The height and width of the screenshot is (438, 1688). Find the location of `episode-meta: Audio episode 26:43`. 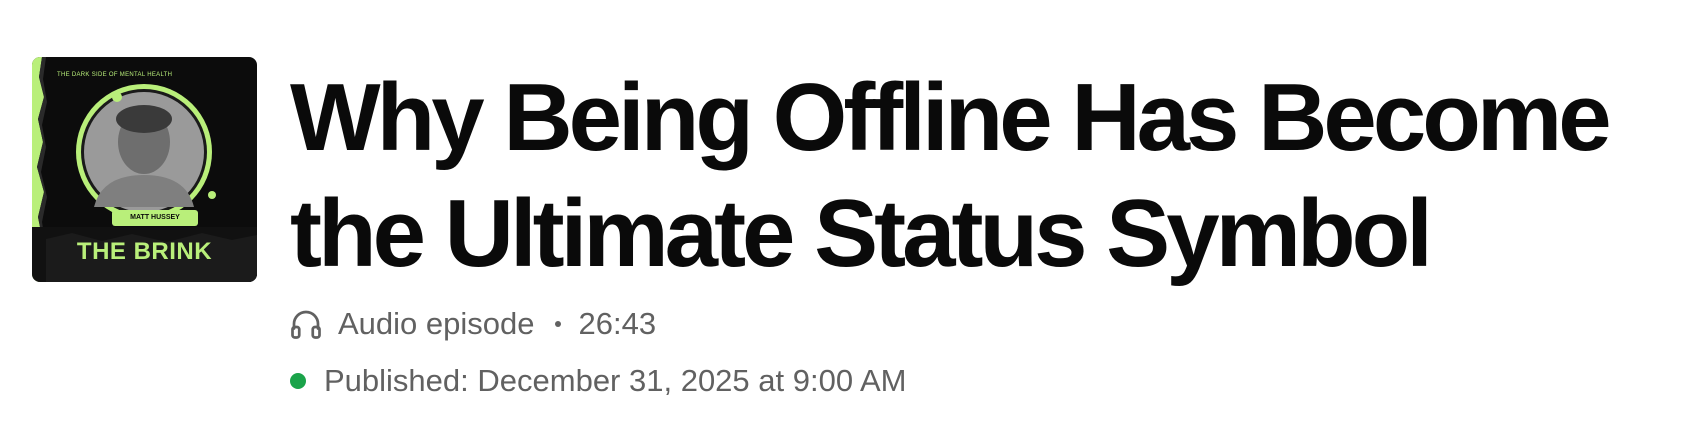

episode-meta: Audio episode 26:43 is located at coordinates (472, 324).